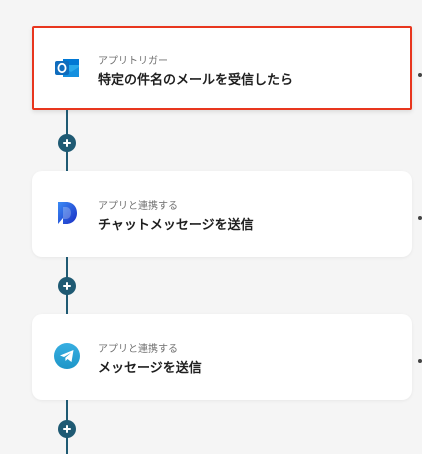 The image size is (422, 454). Describe the element at coordinates (67, 213) in the screenshot. I see `chat-app-icon` at that location.